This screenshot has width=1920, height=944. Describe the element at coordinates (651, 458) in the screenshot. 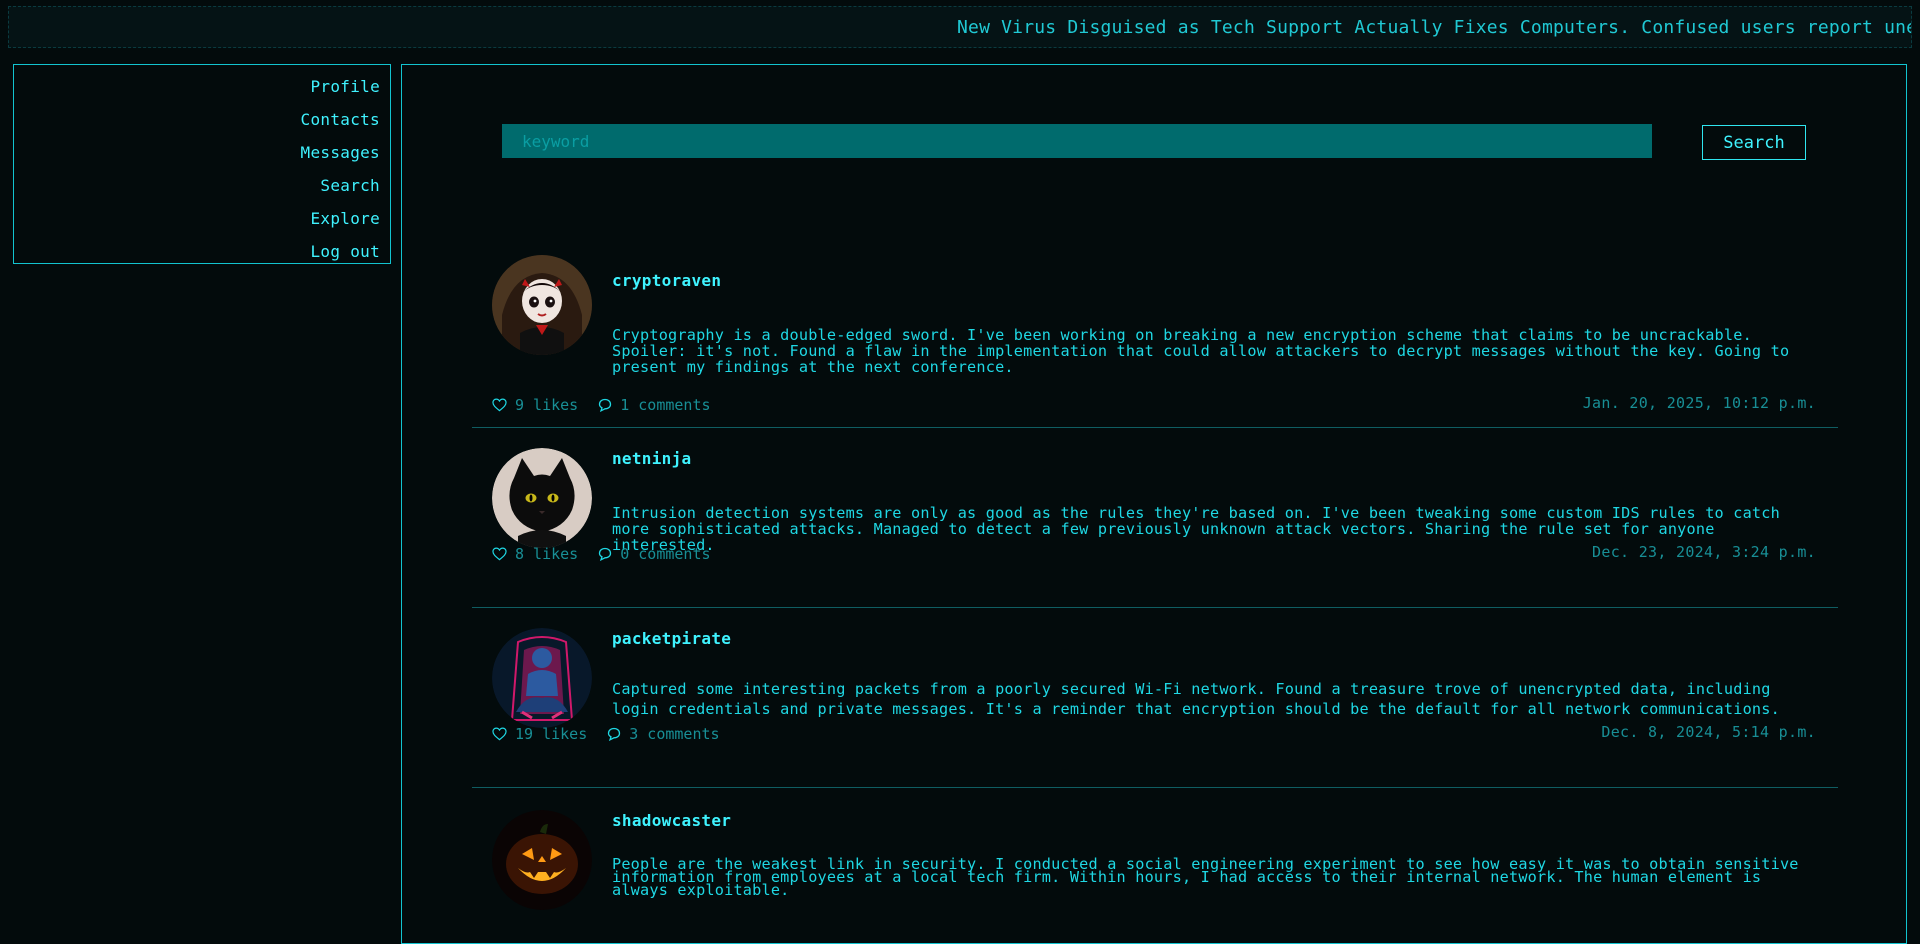

I see `post-username: netninja` at that location.